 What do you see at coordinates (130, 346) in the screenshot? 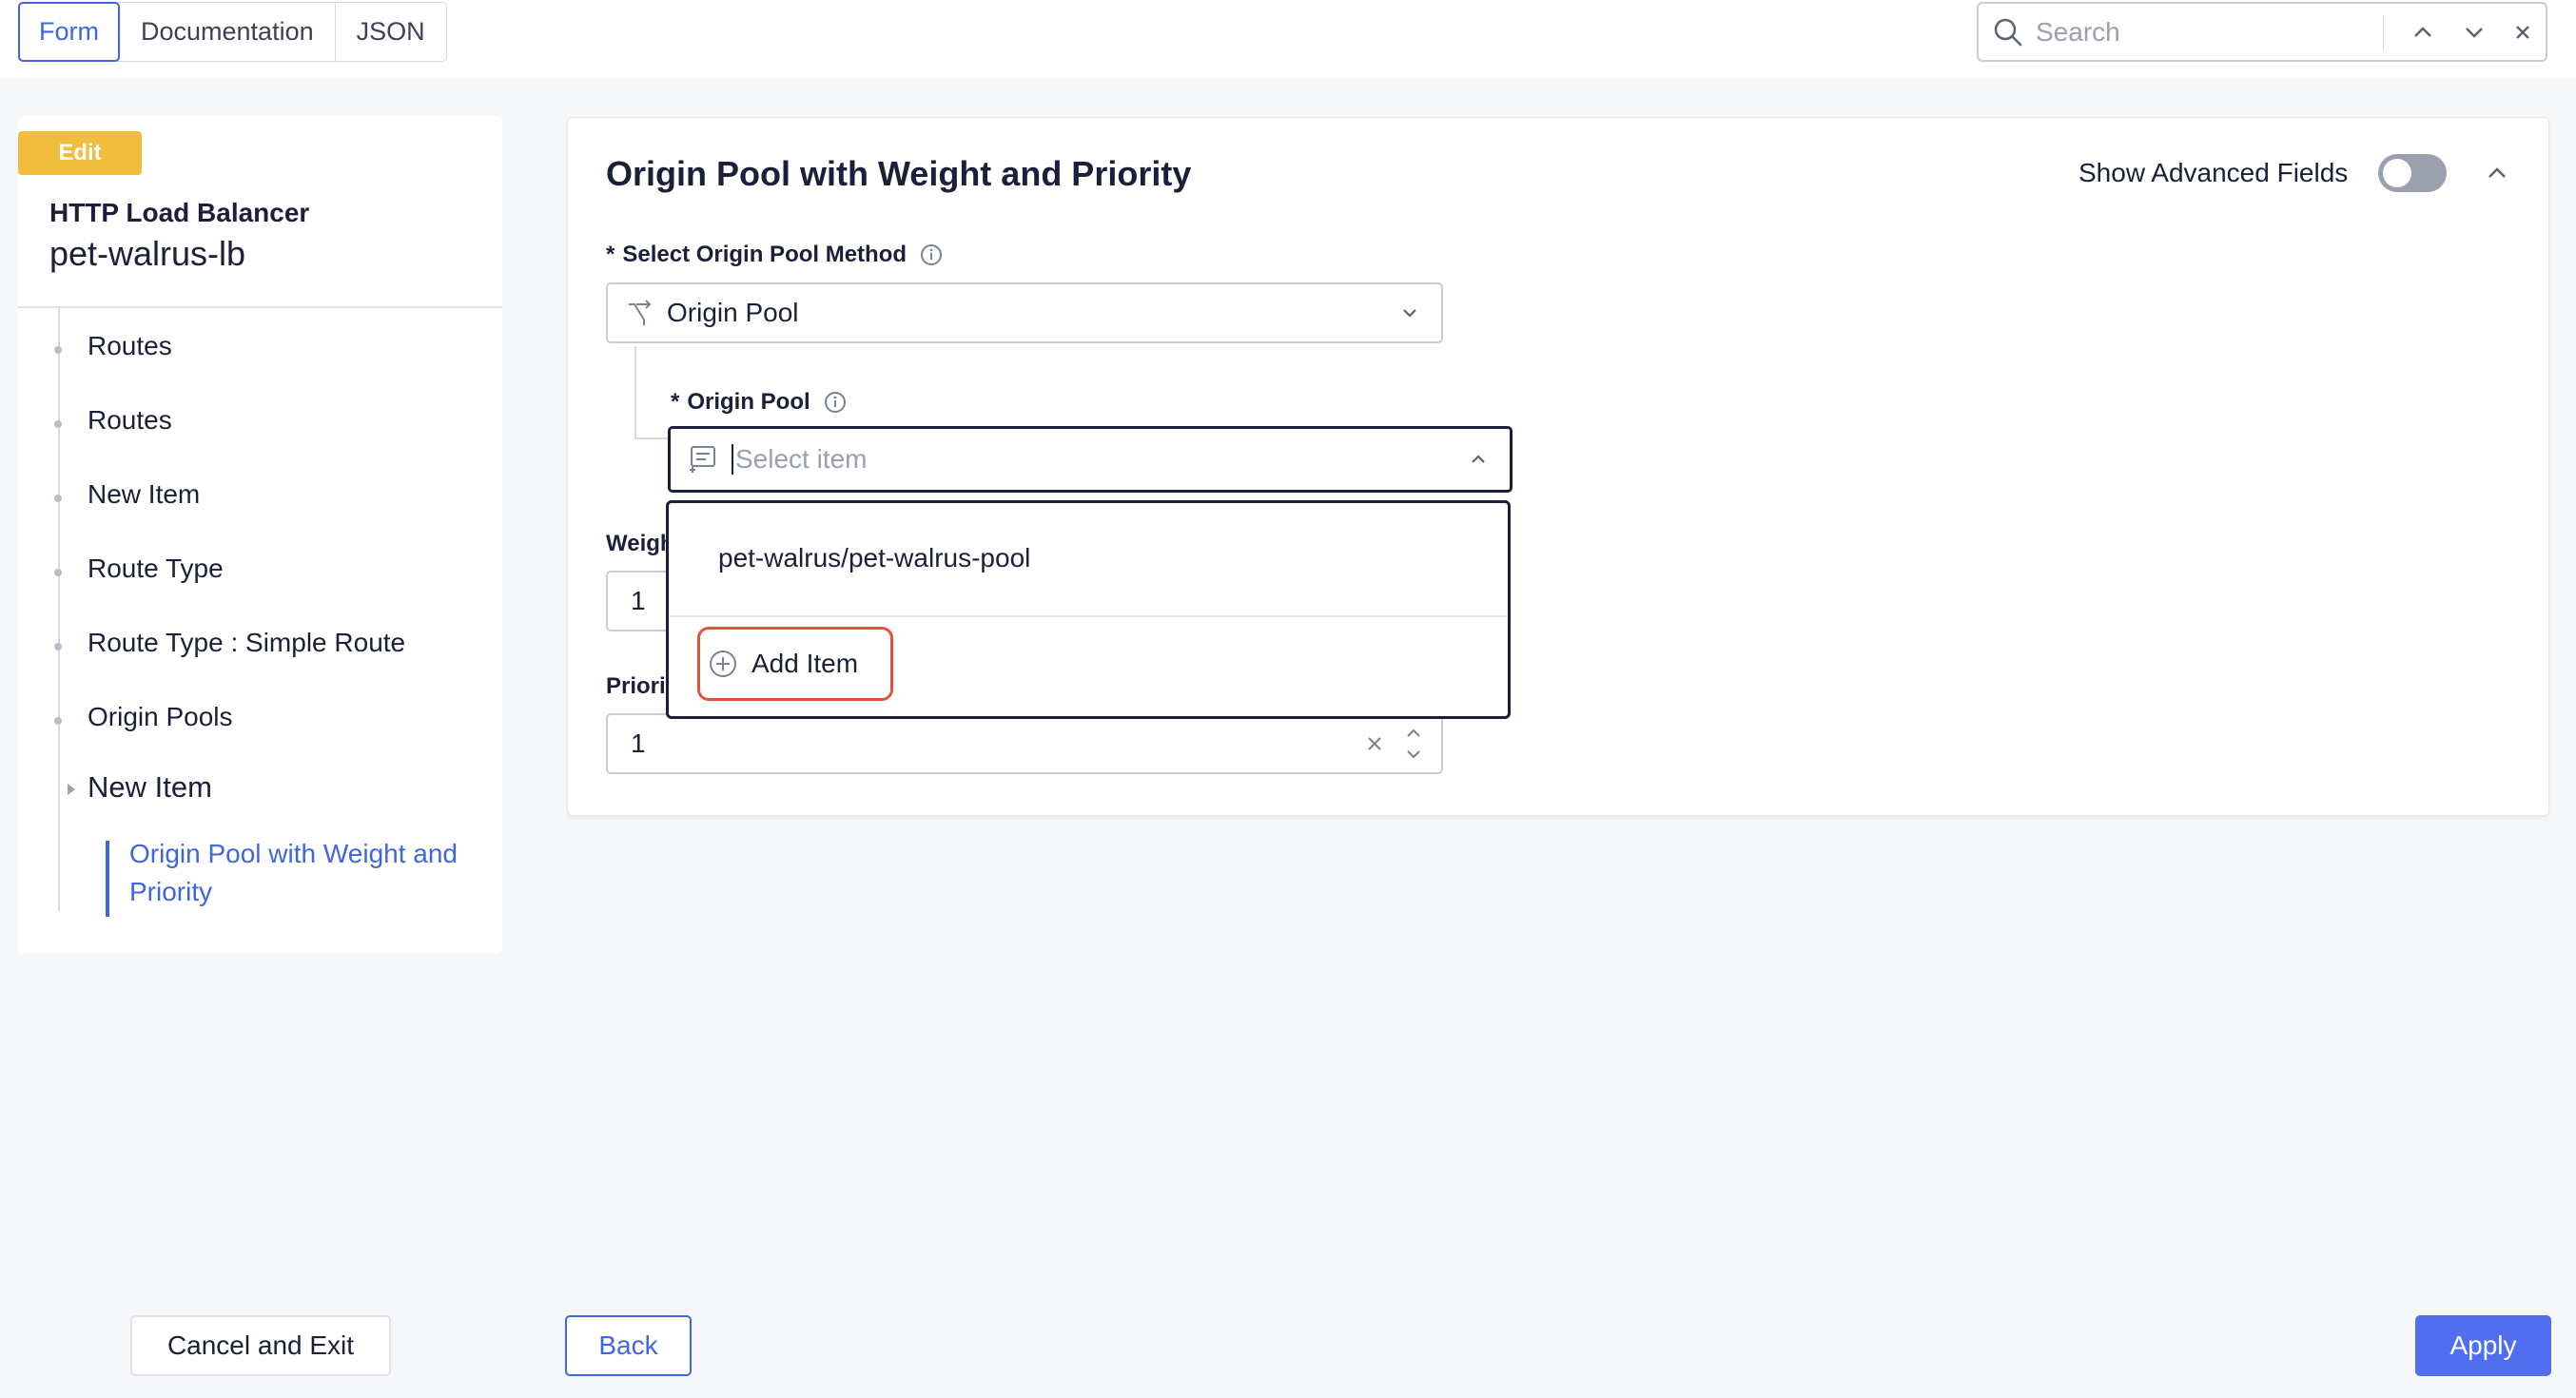
I see `tree-item-routes: Routes` at bounding box center [130, 346].